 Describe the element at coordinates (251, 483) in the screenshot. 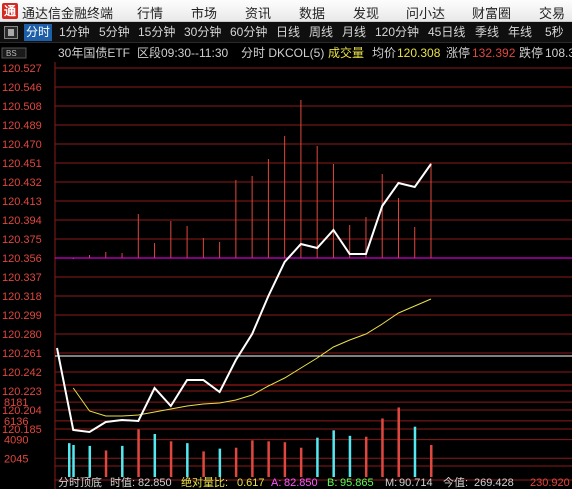

I see `volume-ratio-value: 0.617` at that location.